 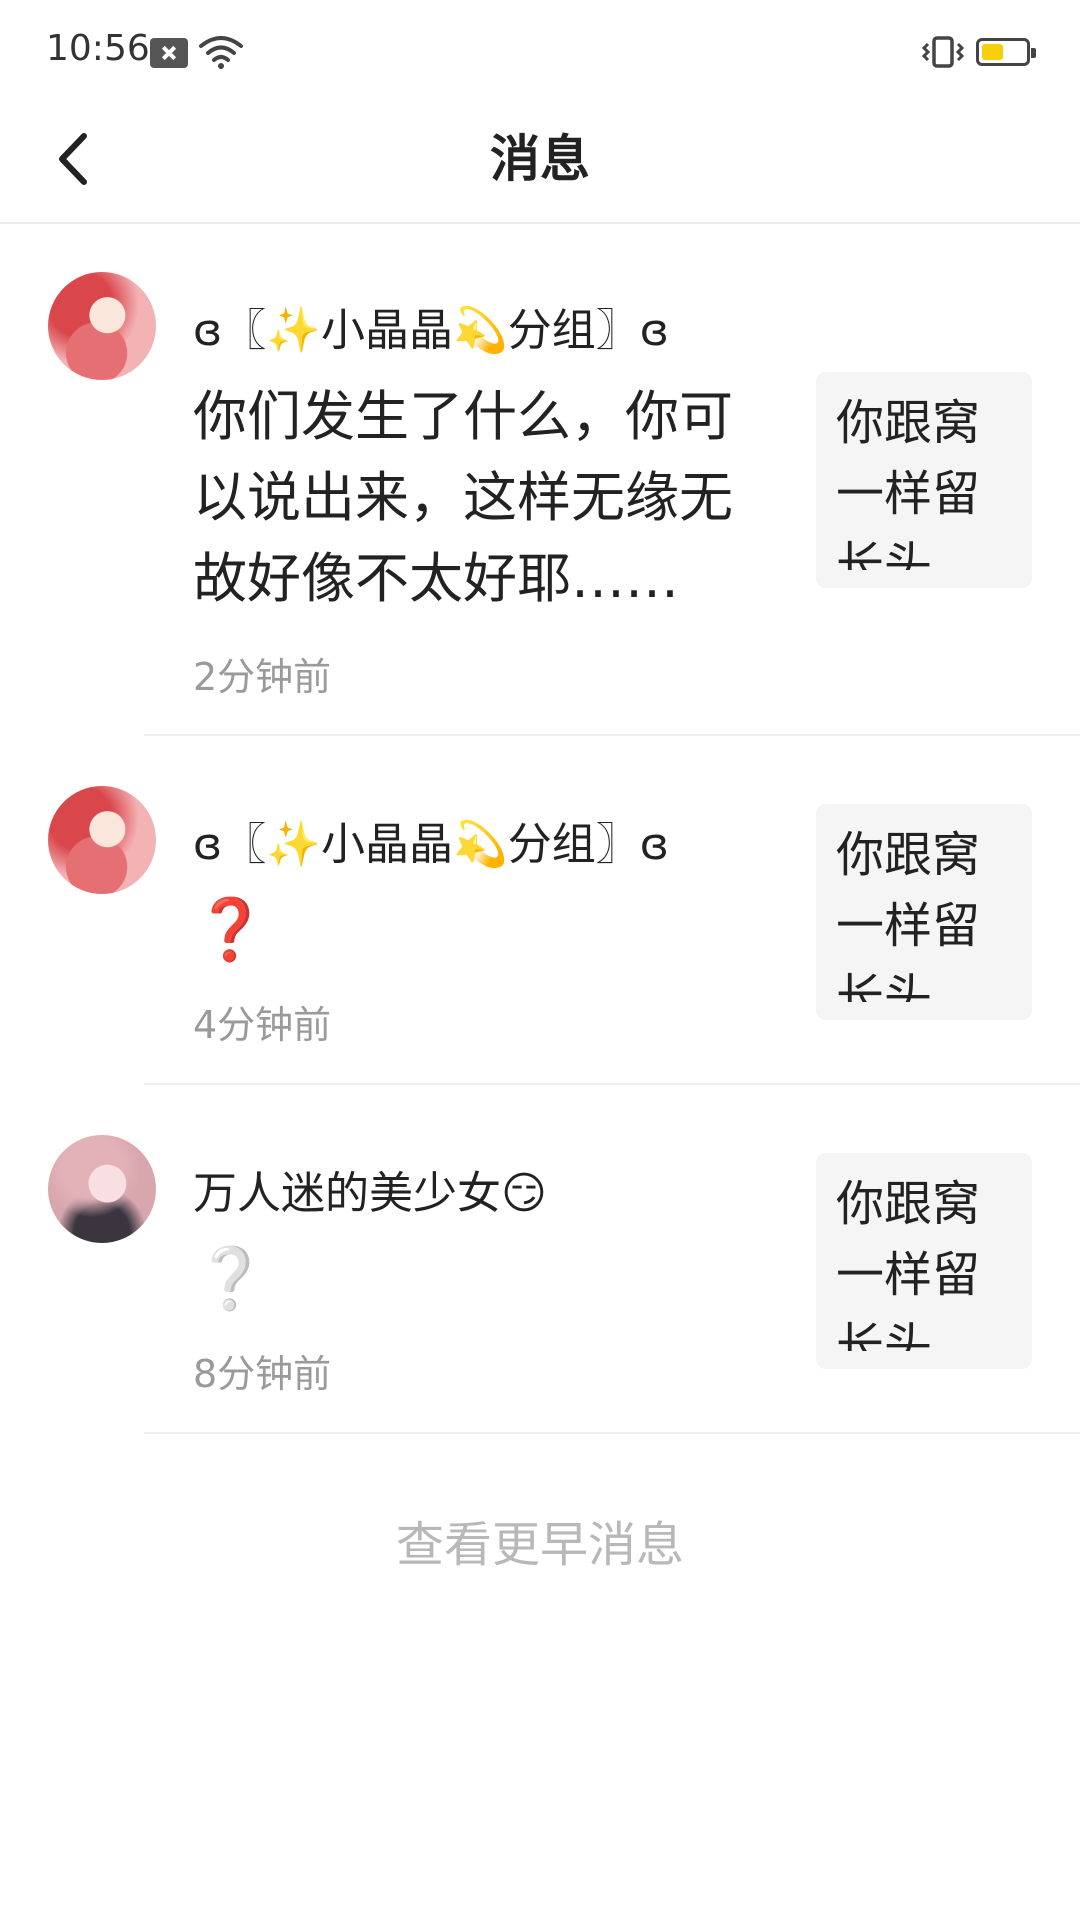 I want to click on status-bar: 10:56, so click(x=540, y=52).